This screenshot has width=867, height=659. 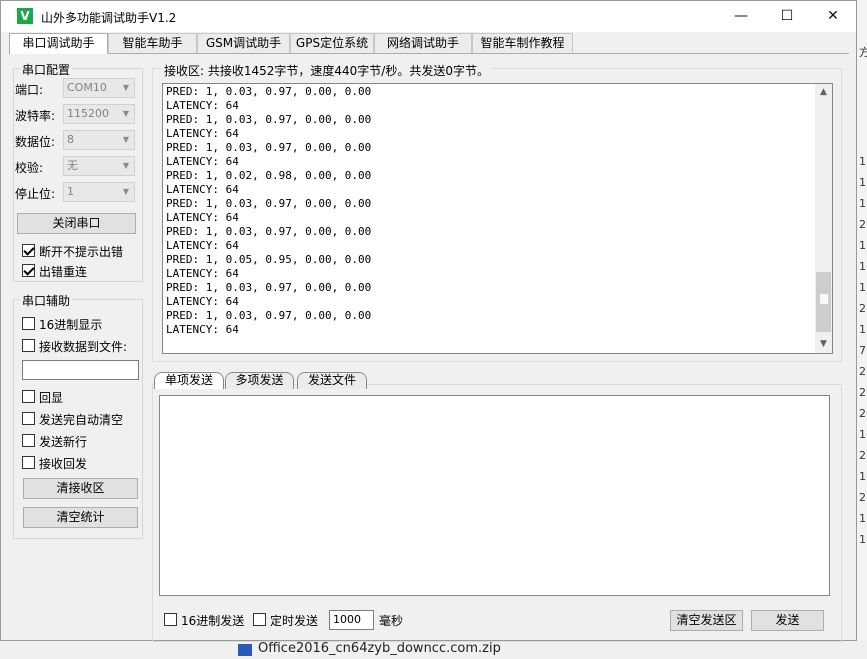 I want to click on save-to-file-checkbox, so click(x=28, y=345).